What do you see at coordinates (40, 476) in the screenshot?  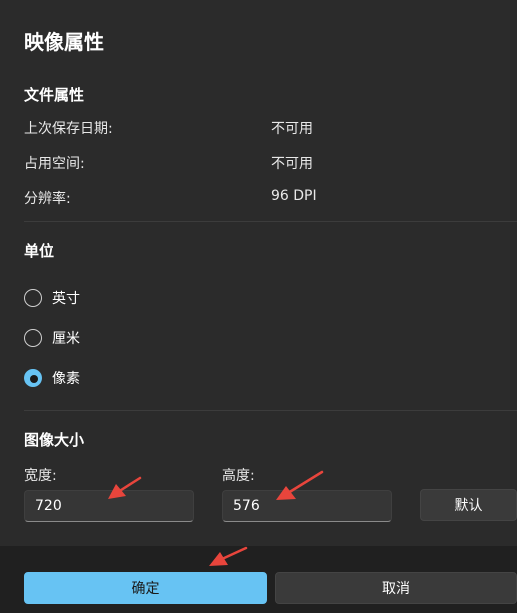 I see `width-label: 宽度:` at bounding box center [40, 476].